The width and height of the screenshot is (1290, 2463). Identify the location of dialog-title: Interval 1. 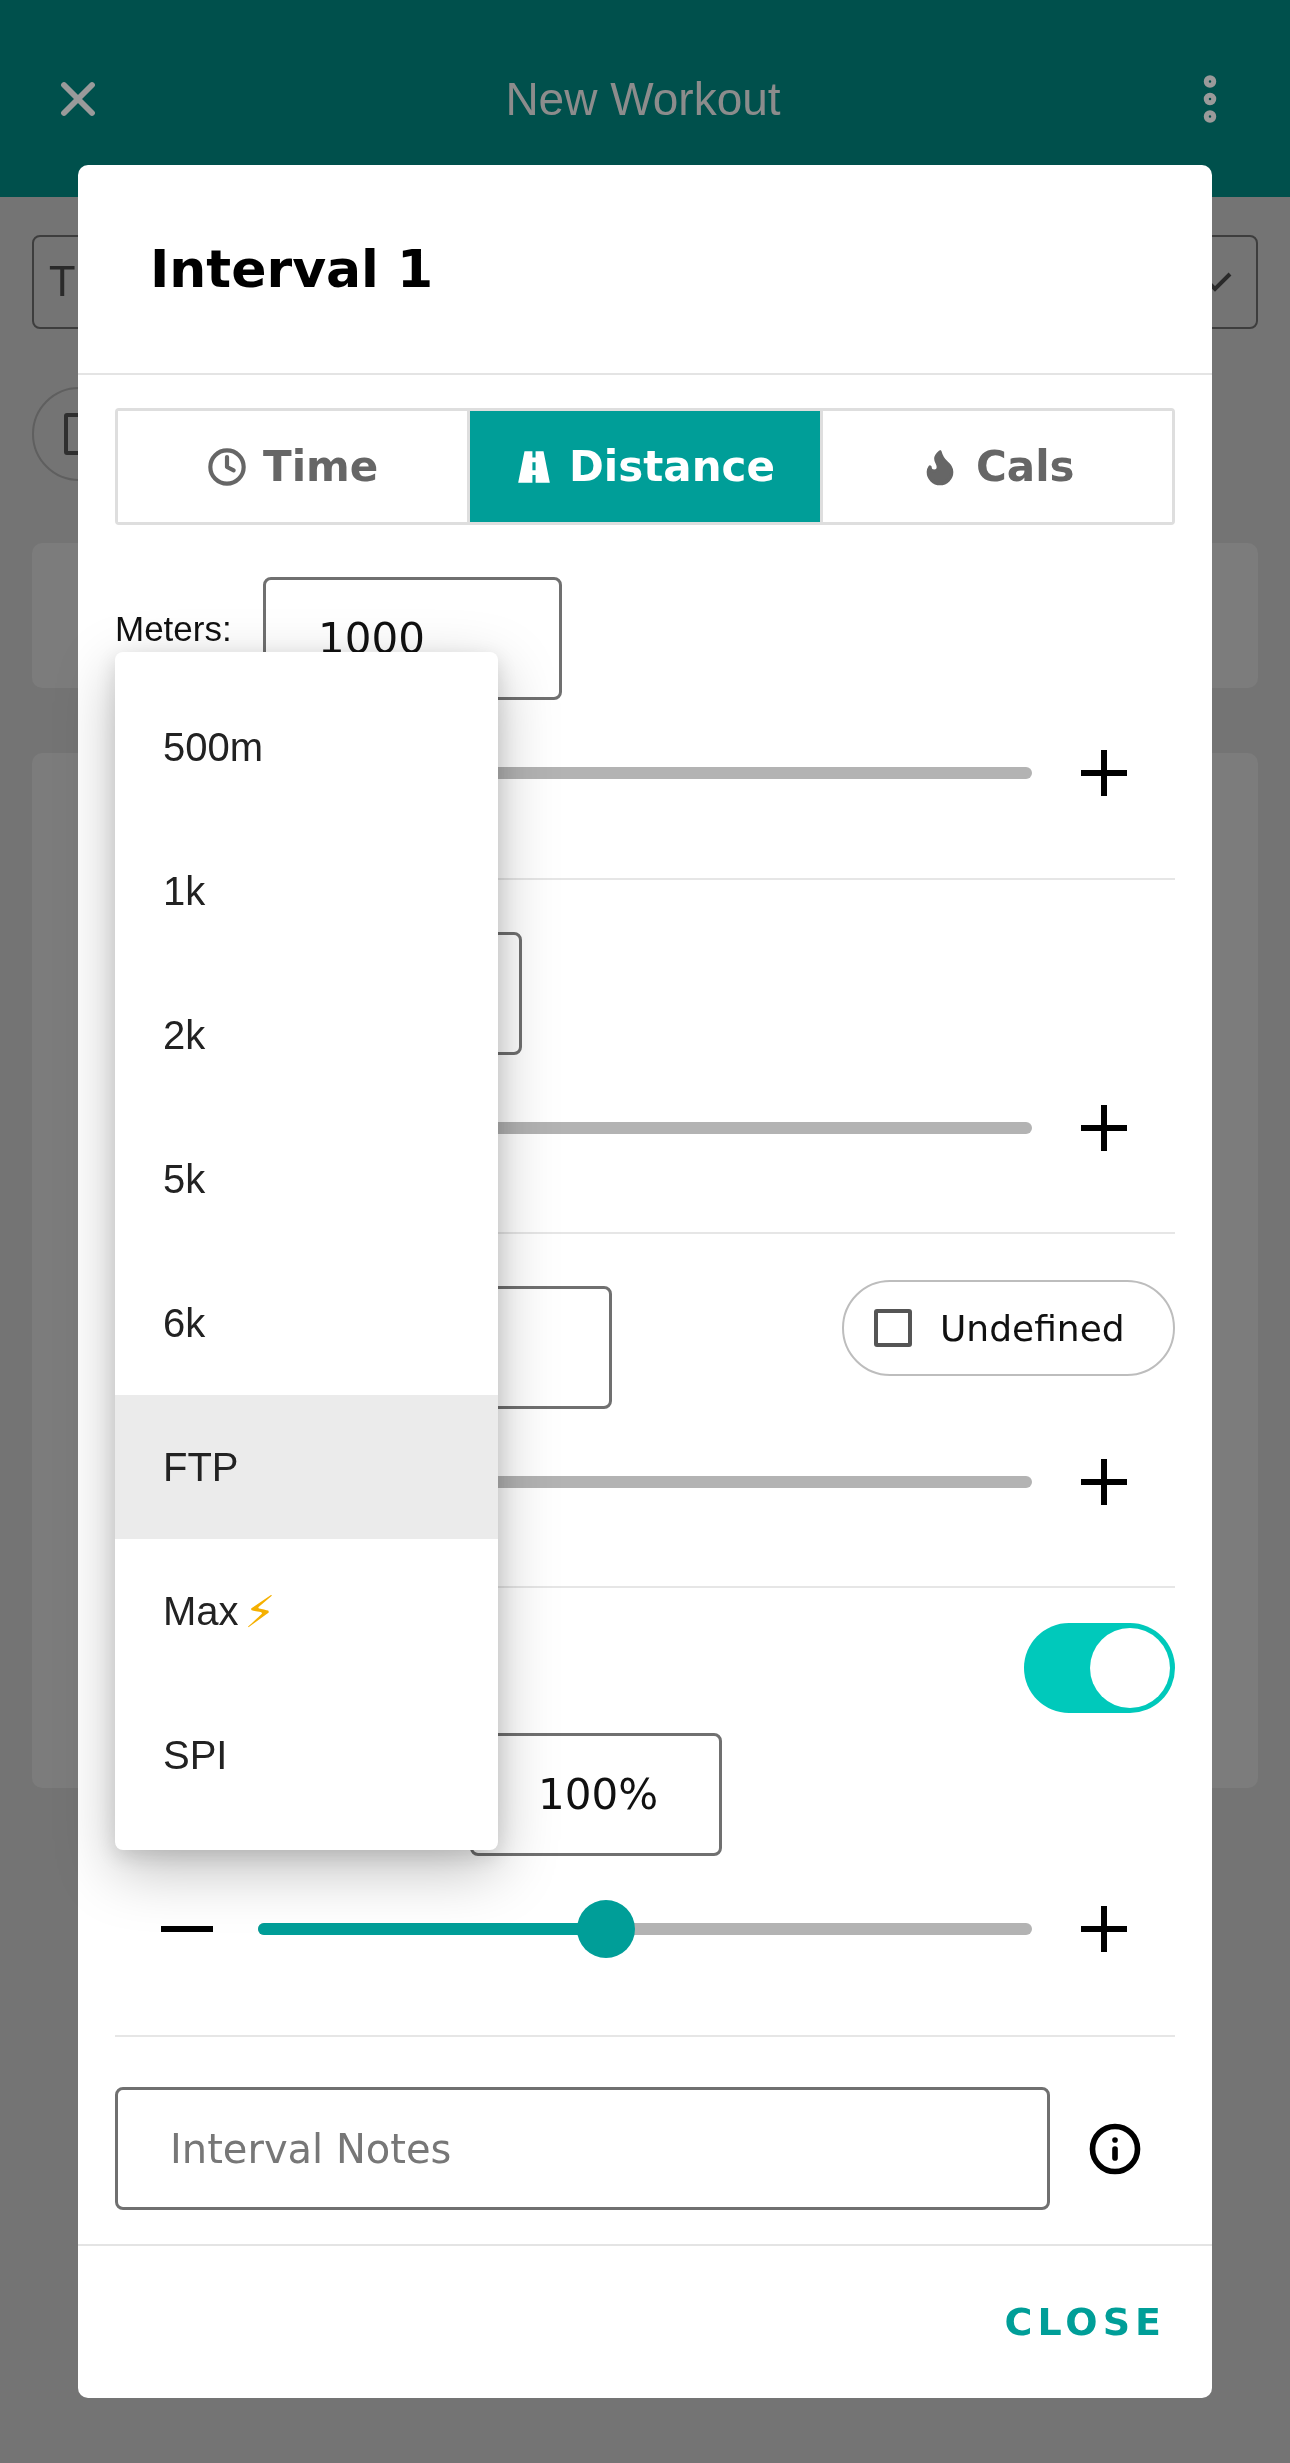
(292, 269).